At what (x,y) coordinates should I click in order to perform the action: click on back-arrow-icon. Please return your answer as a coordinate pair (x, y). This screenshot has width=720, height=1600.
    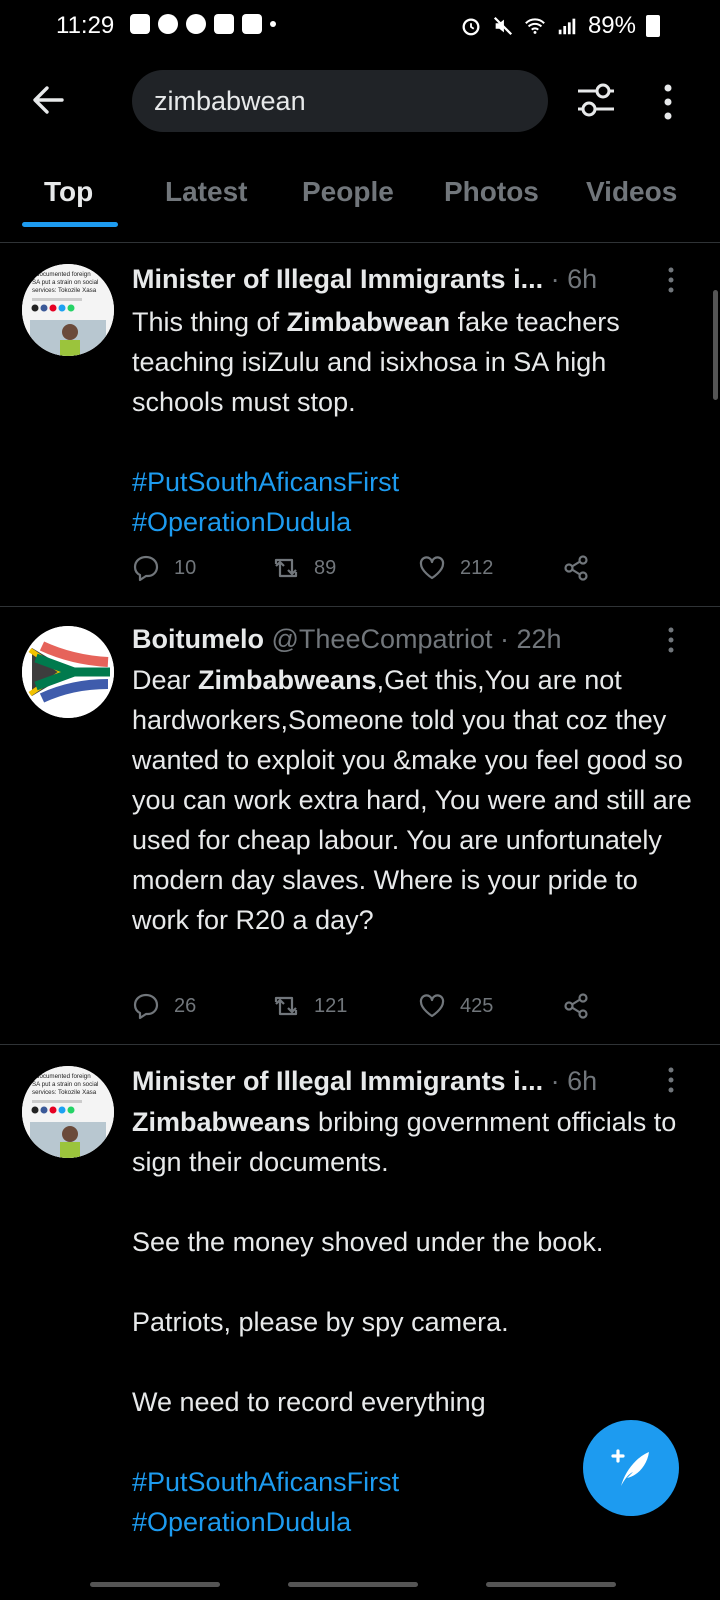
    Looking at the image, I should click on (48, 100).